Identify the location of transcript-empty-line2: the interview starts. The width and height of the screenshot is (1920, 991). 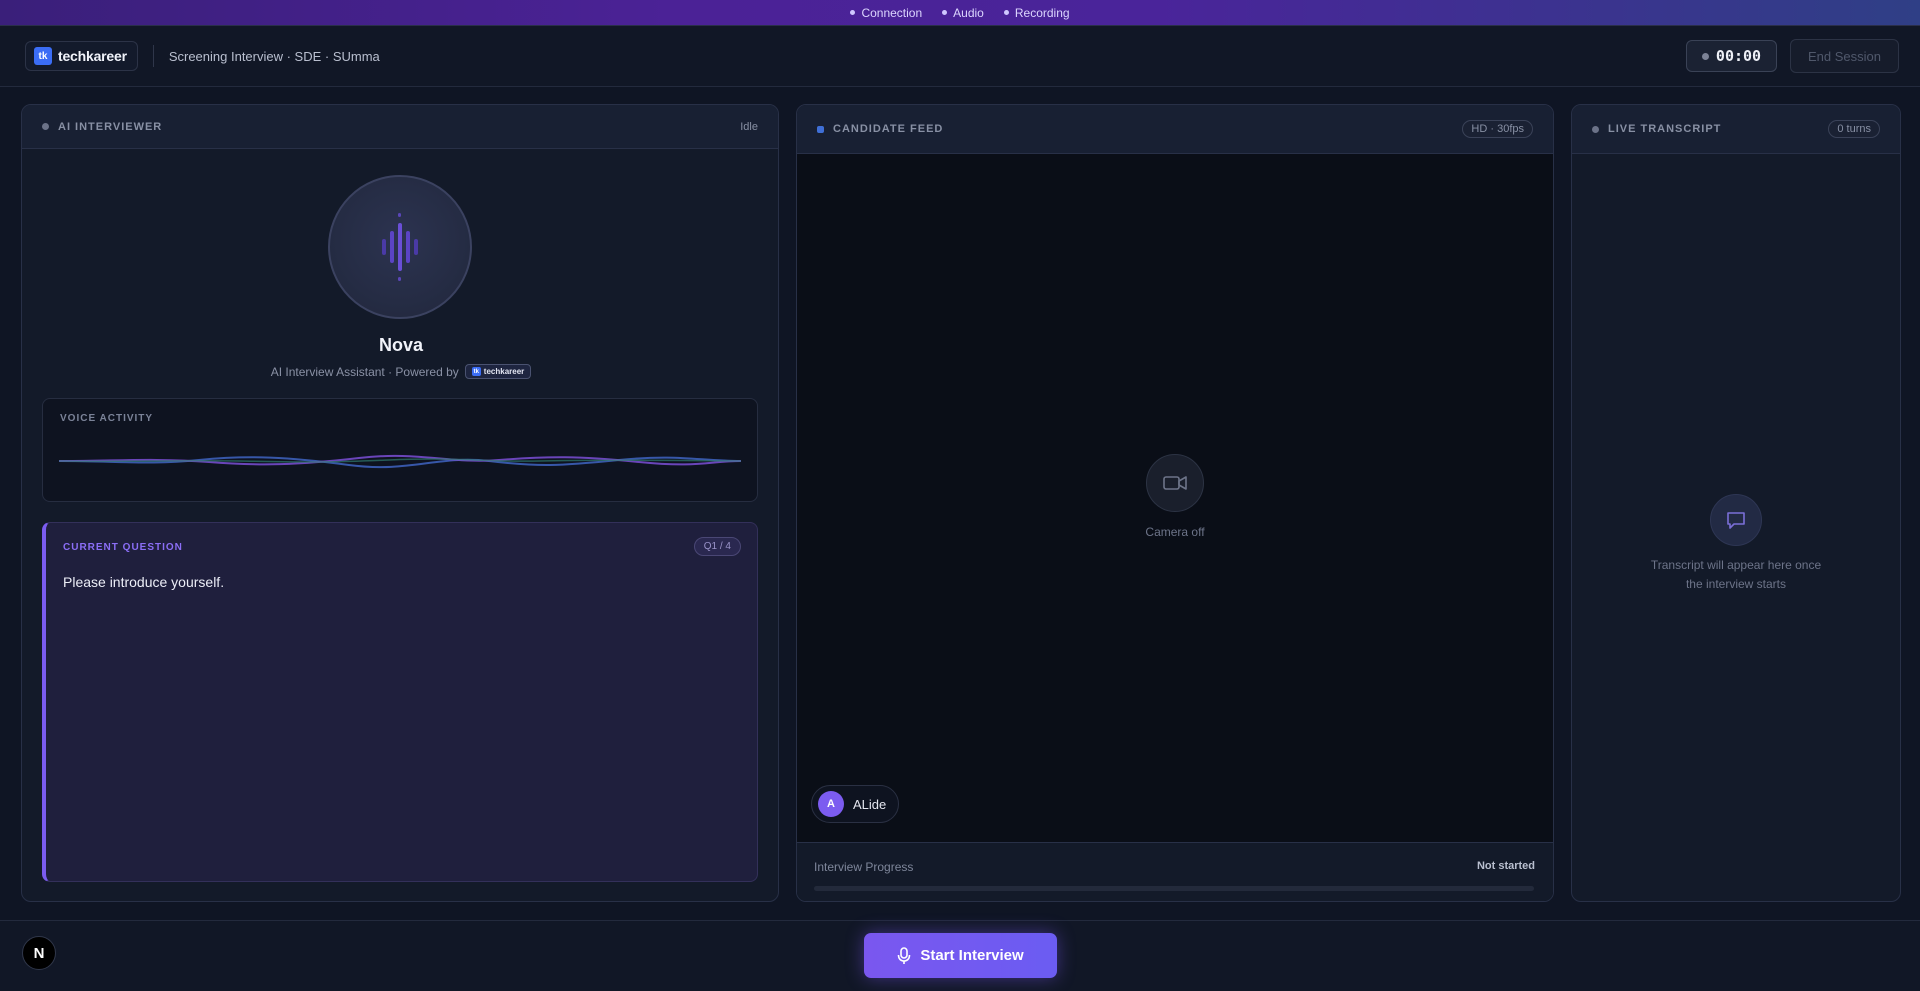
(1736, 584).